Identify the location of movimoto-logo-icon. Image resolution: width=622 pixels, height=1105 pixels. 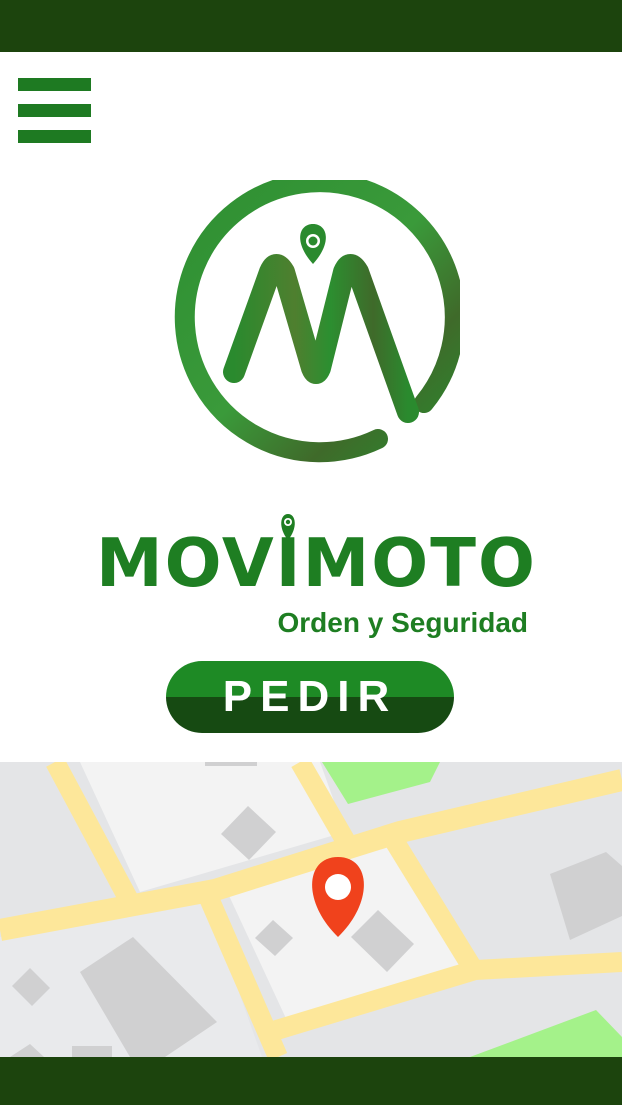
(317, 321).